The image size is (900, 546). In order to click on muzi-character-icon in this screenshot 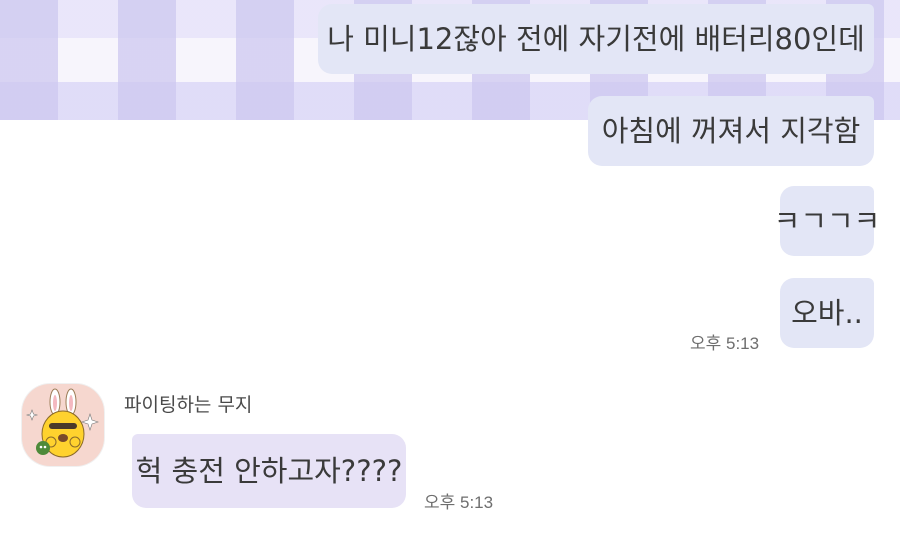, I will do `click(62, 423)`.